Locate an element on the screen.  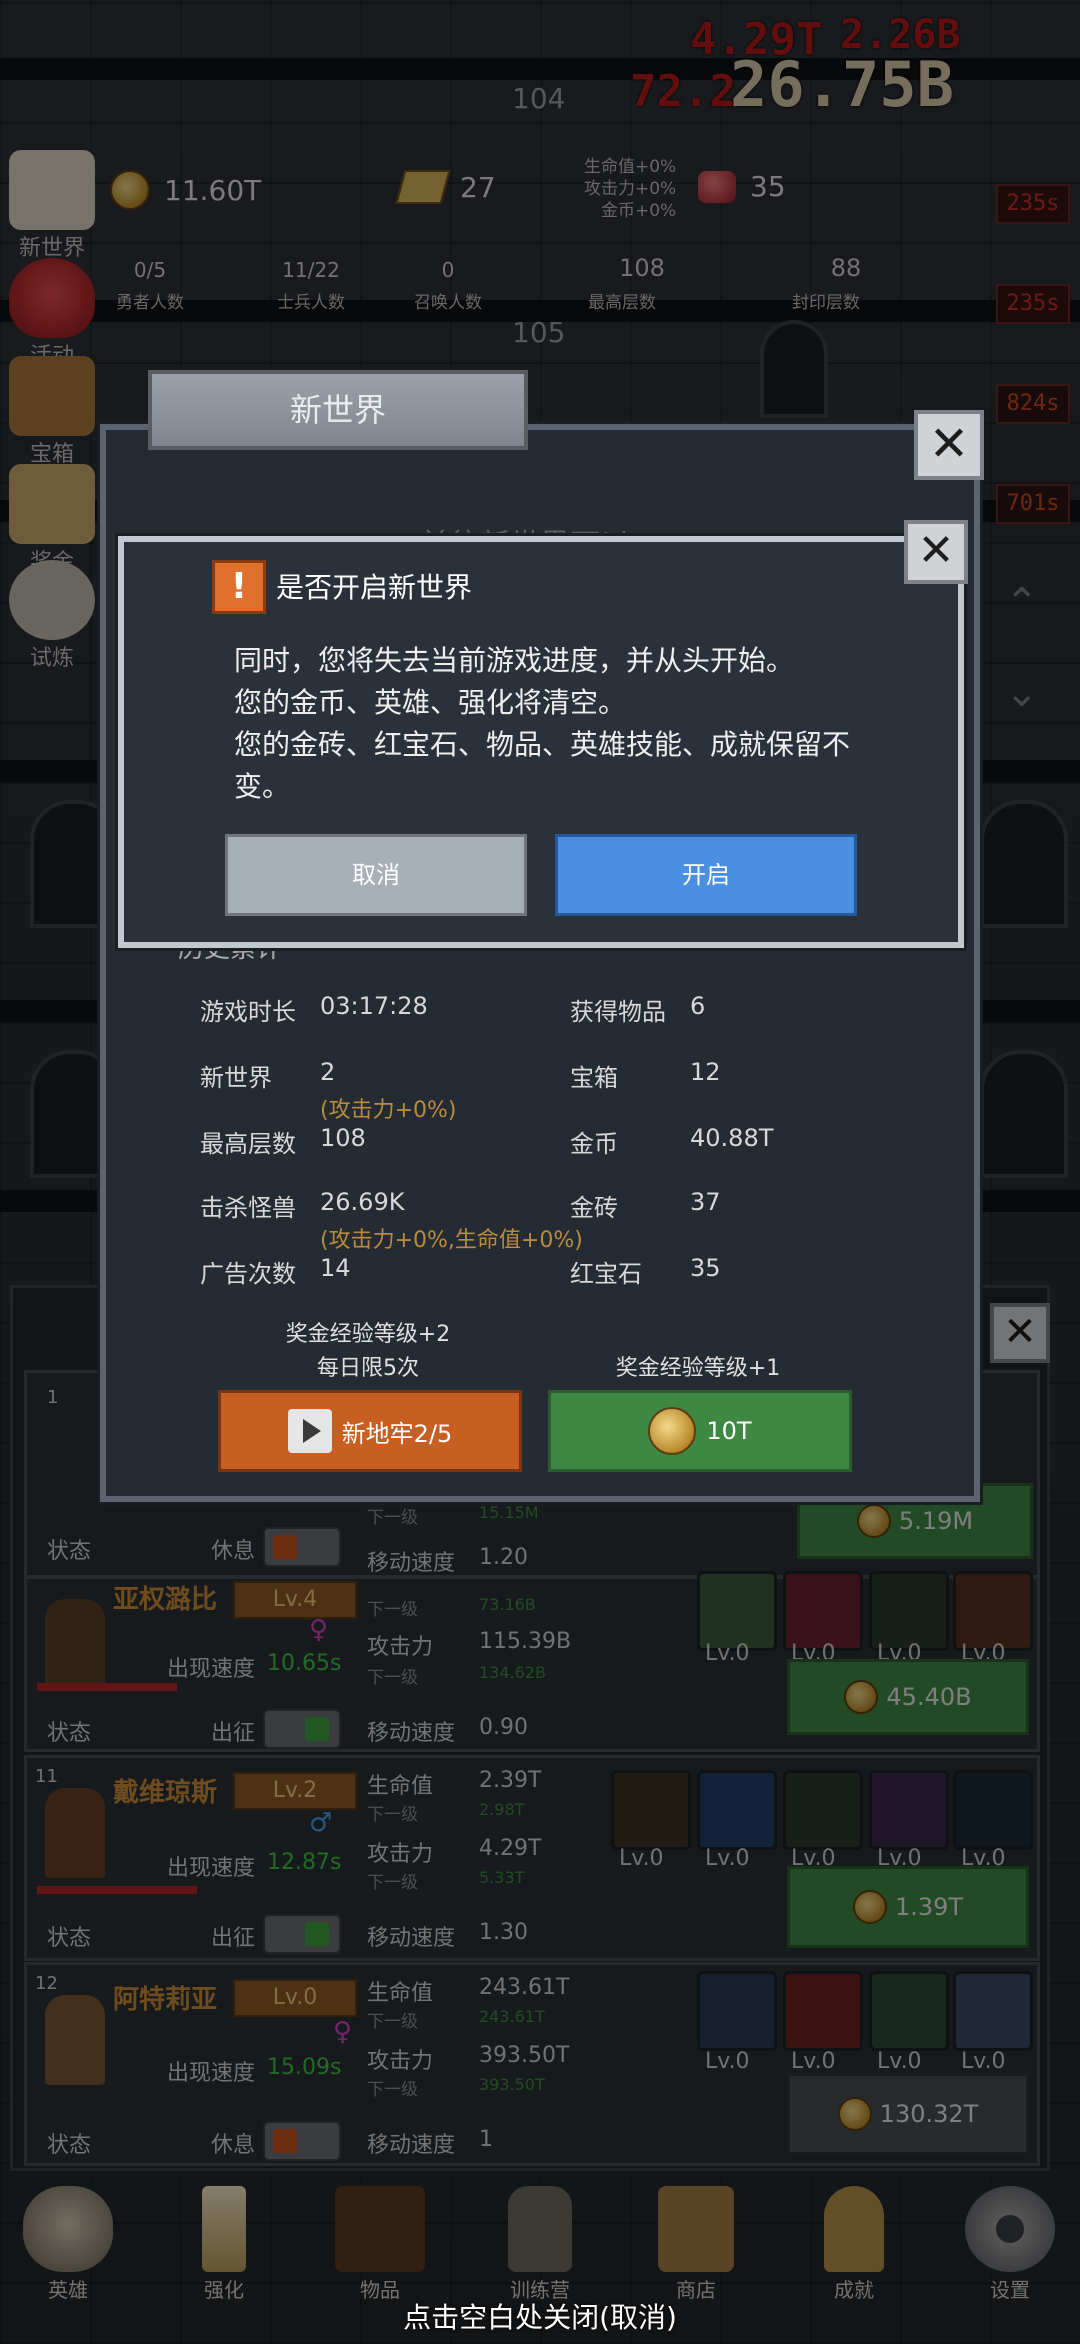
new-dungeon-ad-button: 新地牢2/5 is located at coordinates (370, 1431).